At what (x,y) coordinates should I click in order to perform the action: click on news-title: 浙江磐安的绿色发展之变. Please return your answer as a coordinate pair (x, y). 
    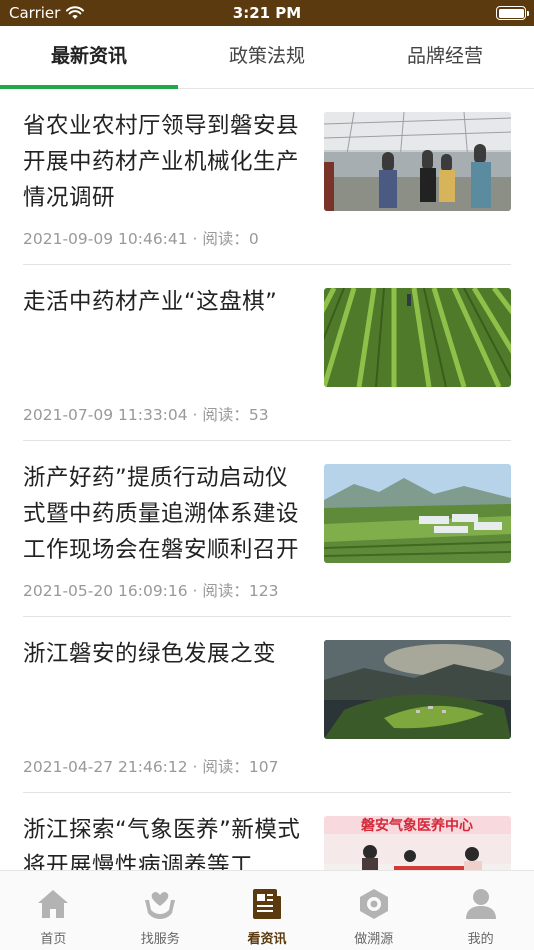
    Looking at the image, I should click on (150, 654).